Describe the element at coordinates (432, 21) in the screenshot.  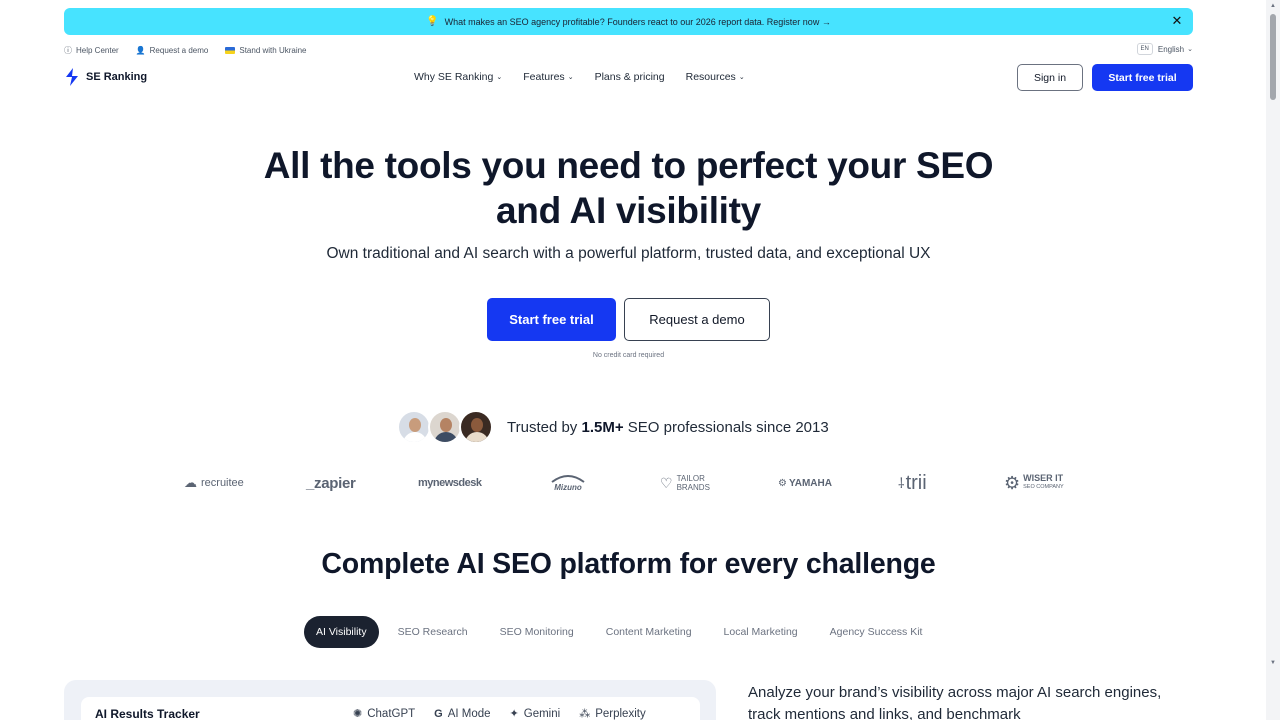
I see `lightbulb-icon: 💡` at that location.